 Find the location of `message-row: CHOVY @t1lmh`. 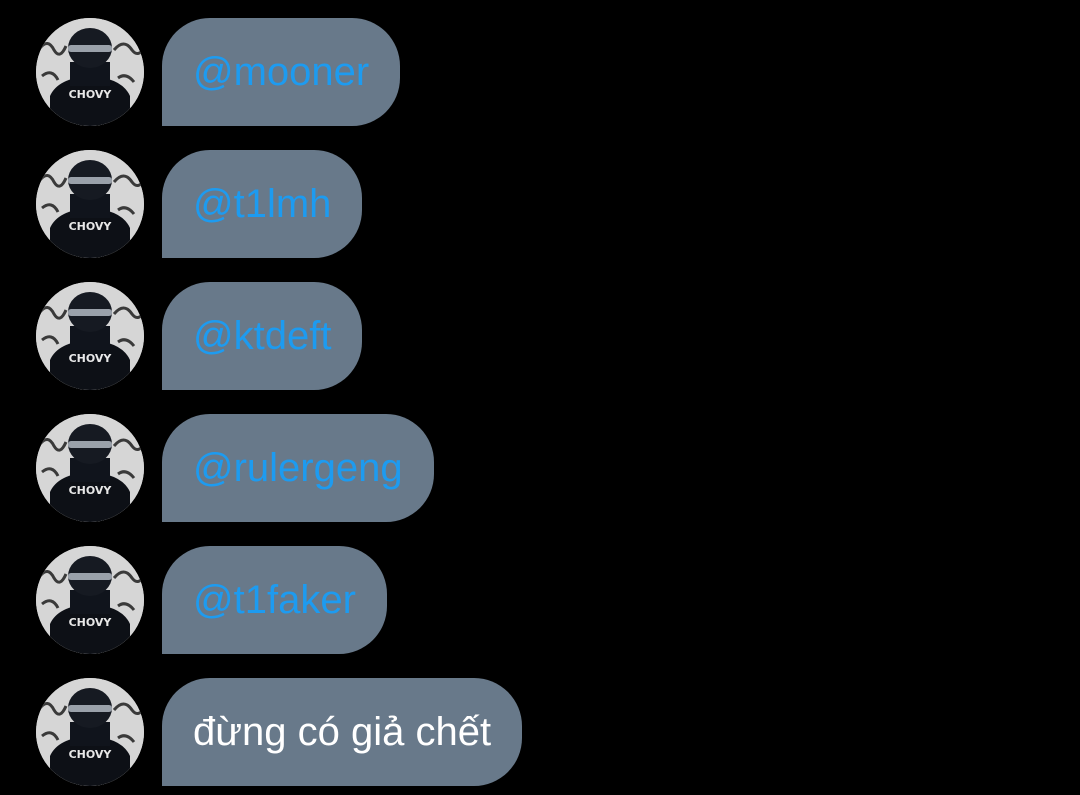

message-row: CHOVY @t1lmh is located at coordinates (540, 204).